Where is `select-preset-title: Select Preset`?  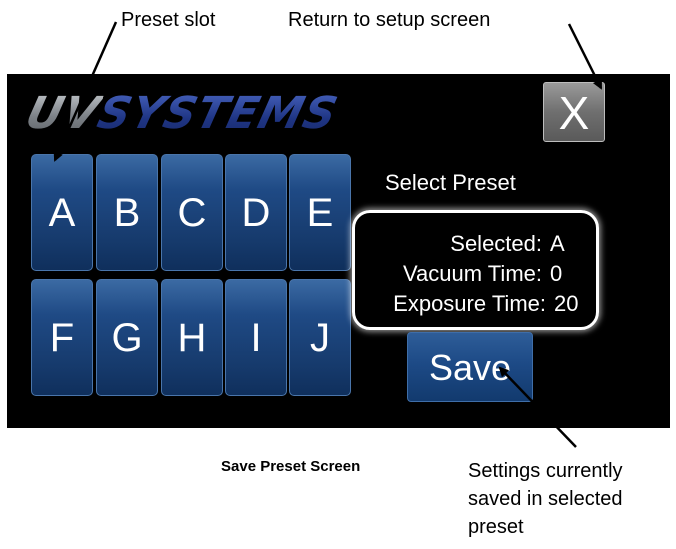
select-preset-title: Select Preset is located at coordinates (450, 182).